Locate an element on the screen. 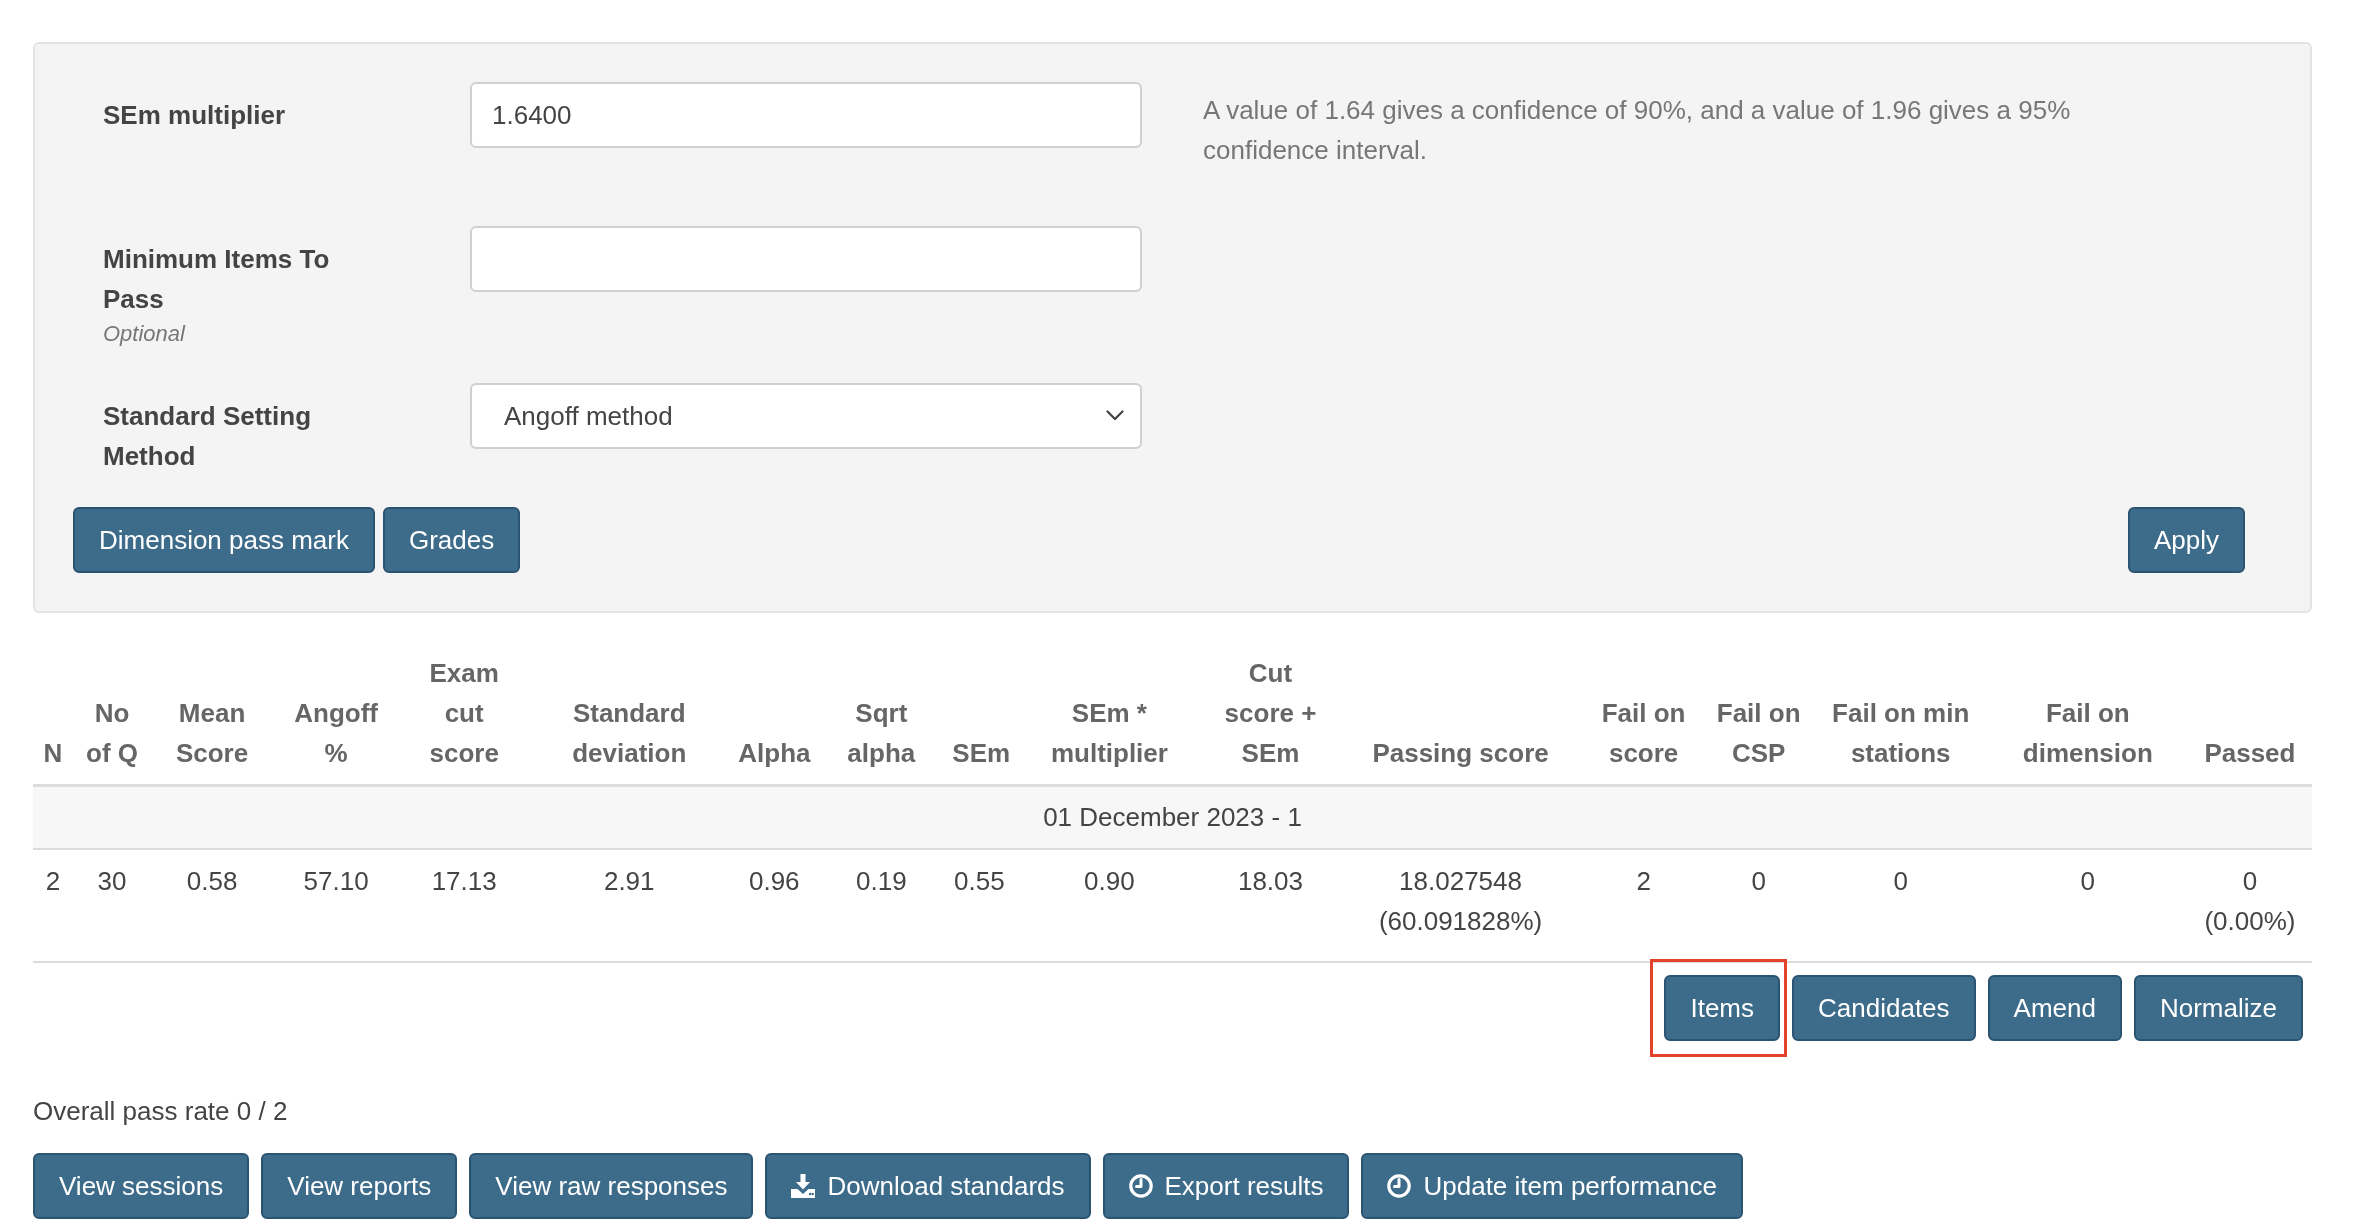 The width and height of the screenshot is (2370, 1226). table-cell: 0.19 is located at coordinates (881, 905).